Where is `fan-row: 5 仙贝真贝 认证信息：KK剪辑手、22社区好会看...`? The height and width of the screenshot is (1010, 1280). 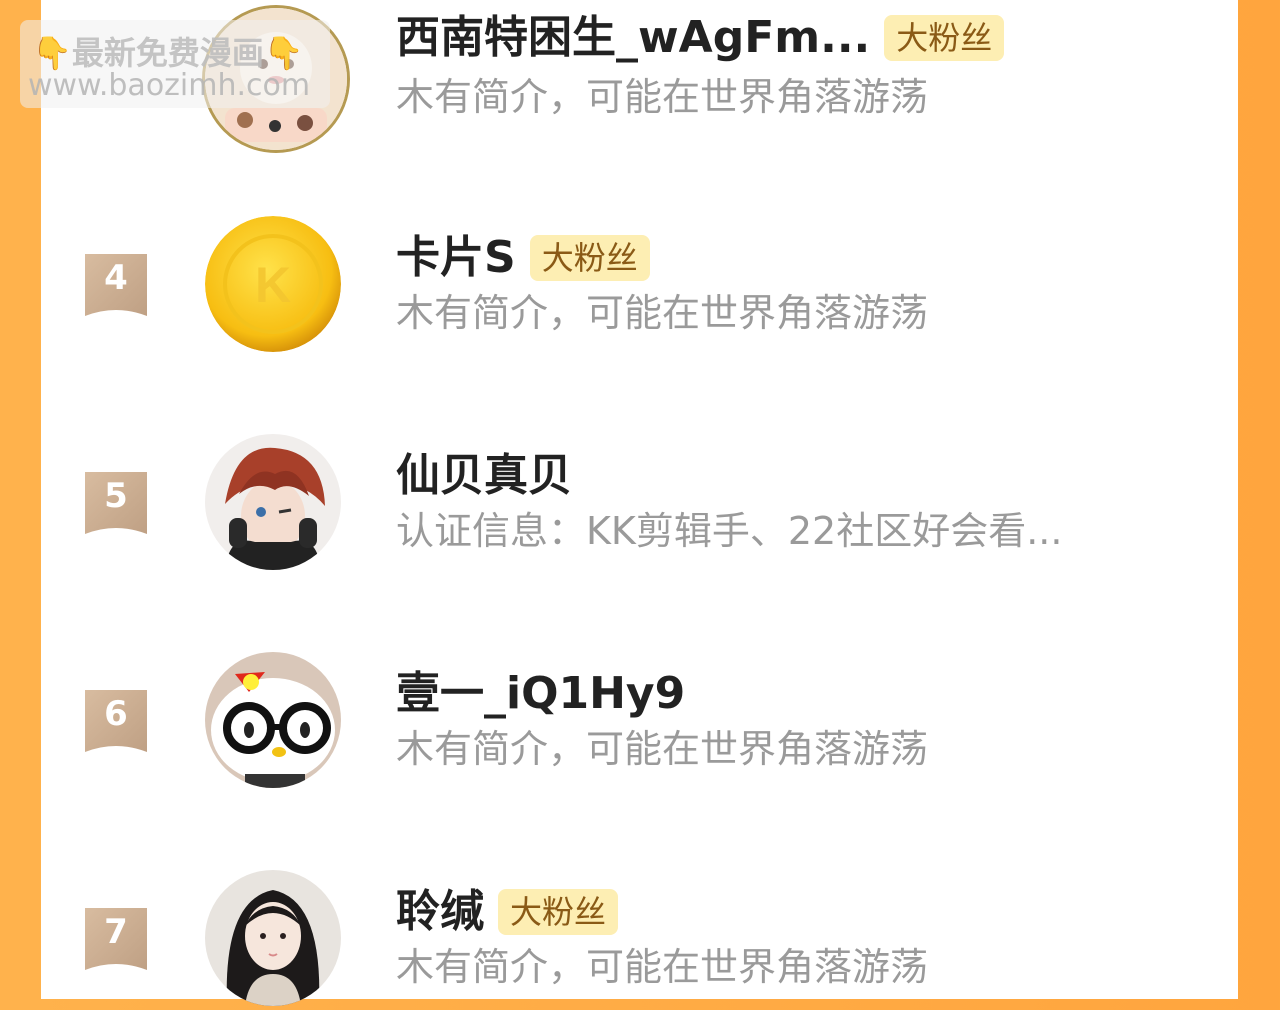
fan-row: 5 仙贝真贝 认证信息：KK剪辑手、22社区好会看... is located at coordinates (639, 504).